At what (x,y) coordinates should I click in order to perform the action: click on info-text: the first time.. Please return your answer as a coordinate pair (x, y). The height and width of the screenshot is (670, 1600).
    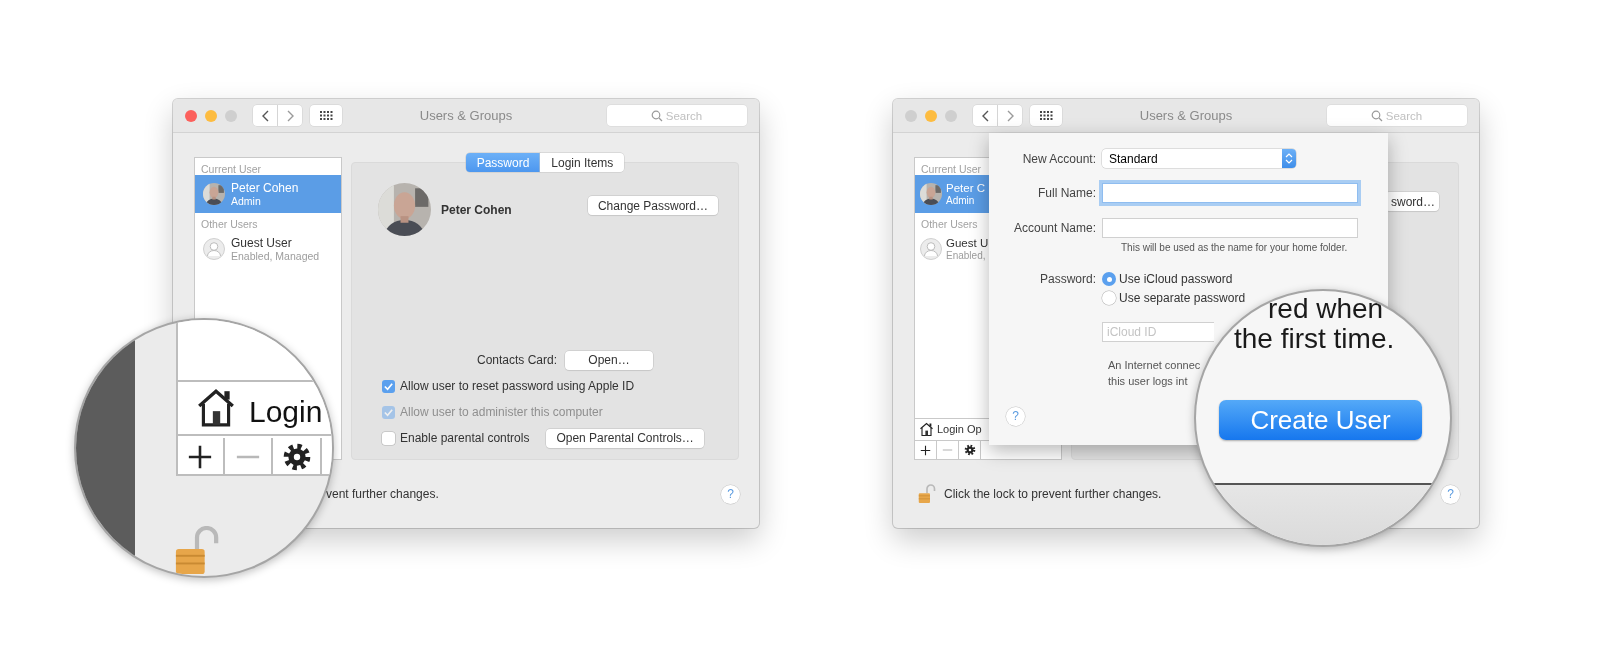
    Looking at the image, I should click on (1314, 339).